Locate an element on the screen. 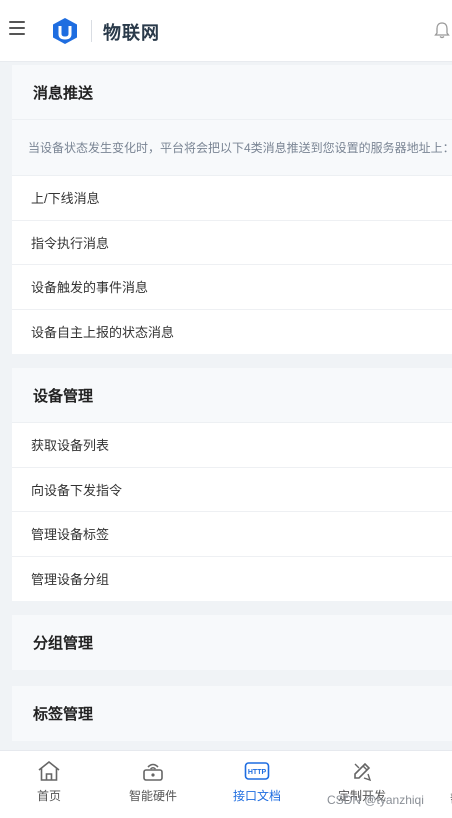  http-icon-text: HTTP is located at coordinates (257, 772).